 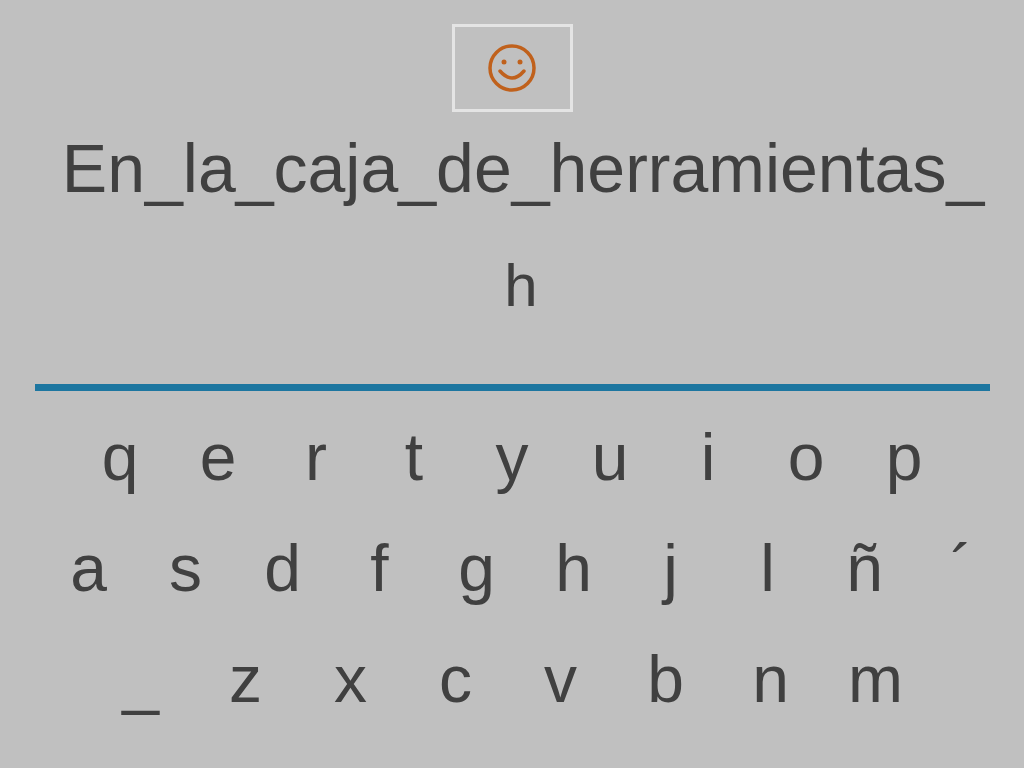 What do you see at coordinates (476, 567) in the screenshot?
I see `key-button: g` at bounding box center [476, 567].